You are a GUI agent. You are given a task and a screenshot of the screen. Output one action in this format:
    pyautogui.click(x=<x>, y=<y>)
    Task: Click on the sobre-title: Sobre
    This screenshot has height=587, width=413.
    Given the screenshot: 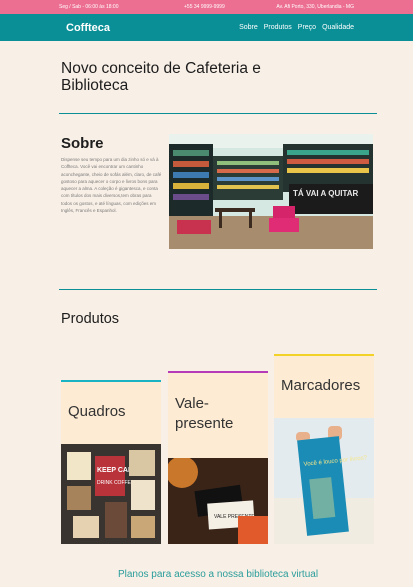 What is the action you would take?
    pyautogui.click(x=82, y=143)
    